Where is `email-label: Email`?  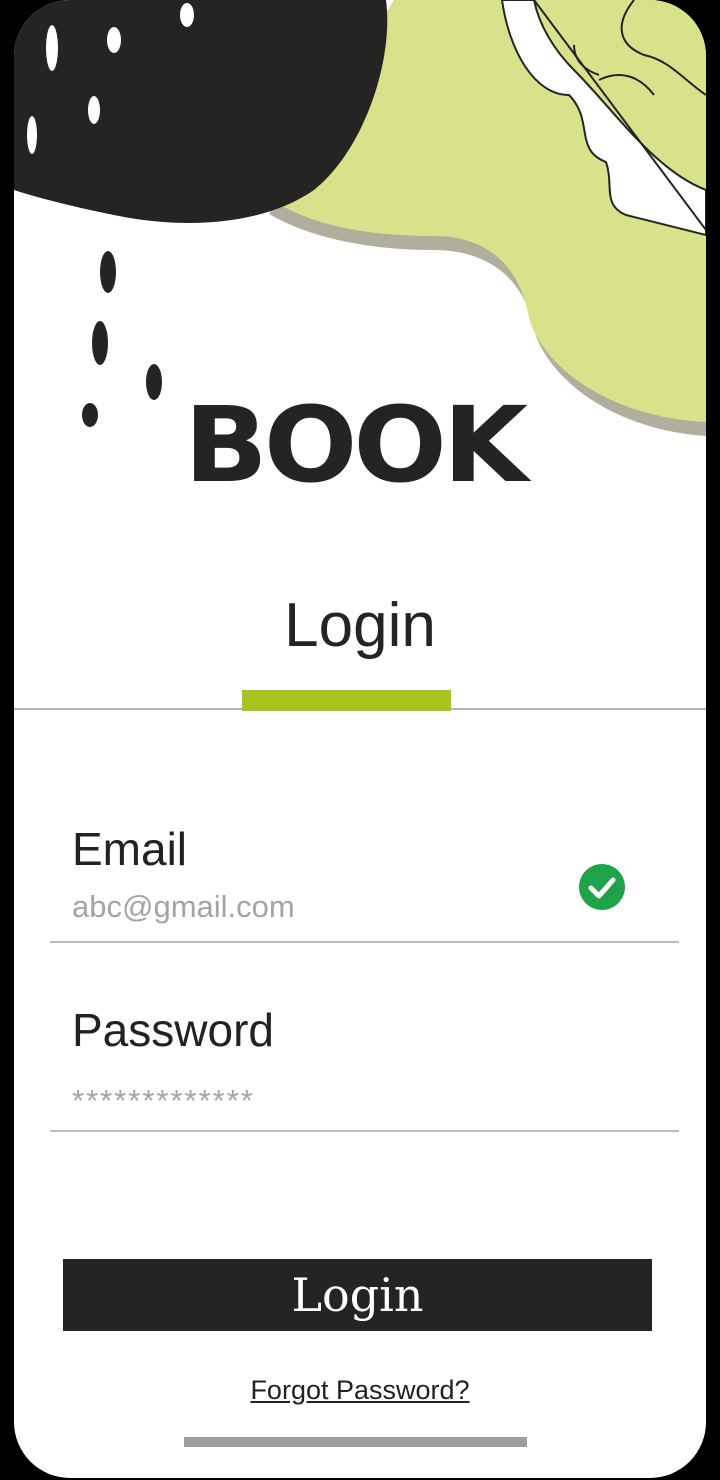
email-label: Email is located at coordinates (130, 849).